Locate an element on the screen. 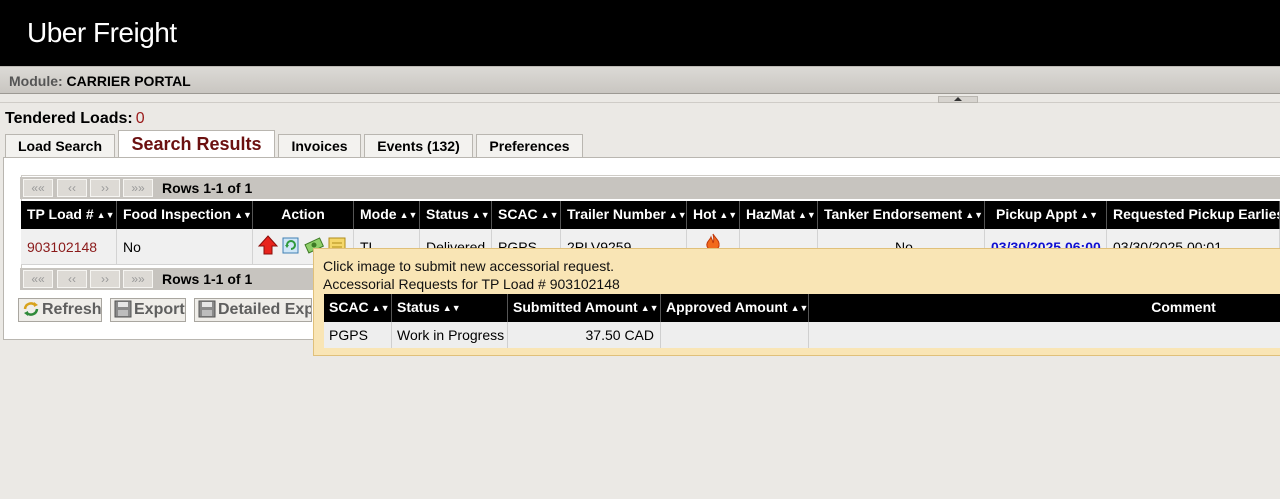  popup-col-status: Status ▲▼ is located at coordinates (450, 308).